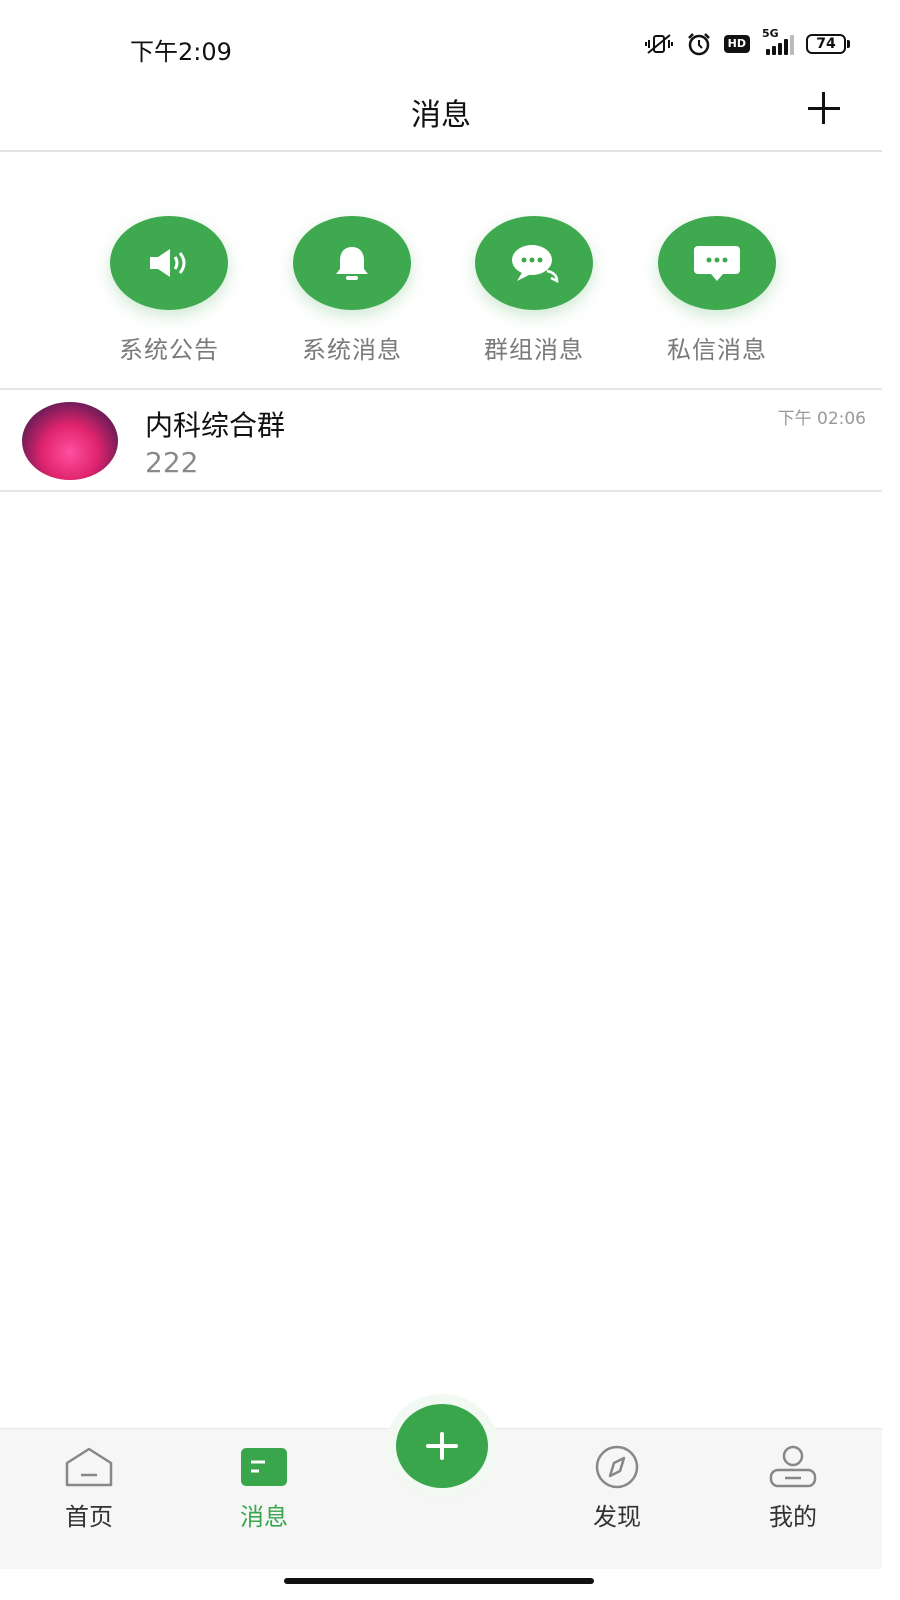 The image size is (900, 1600). I want to click on conversation-row: 内科综合群 222 下午 02:06, so click(441, 440).